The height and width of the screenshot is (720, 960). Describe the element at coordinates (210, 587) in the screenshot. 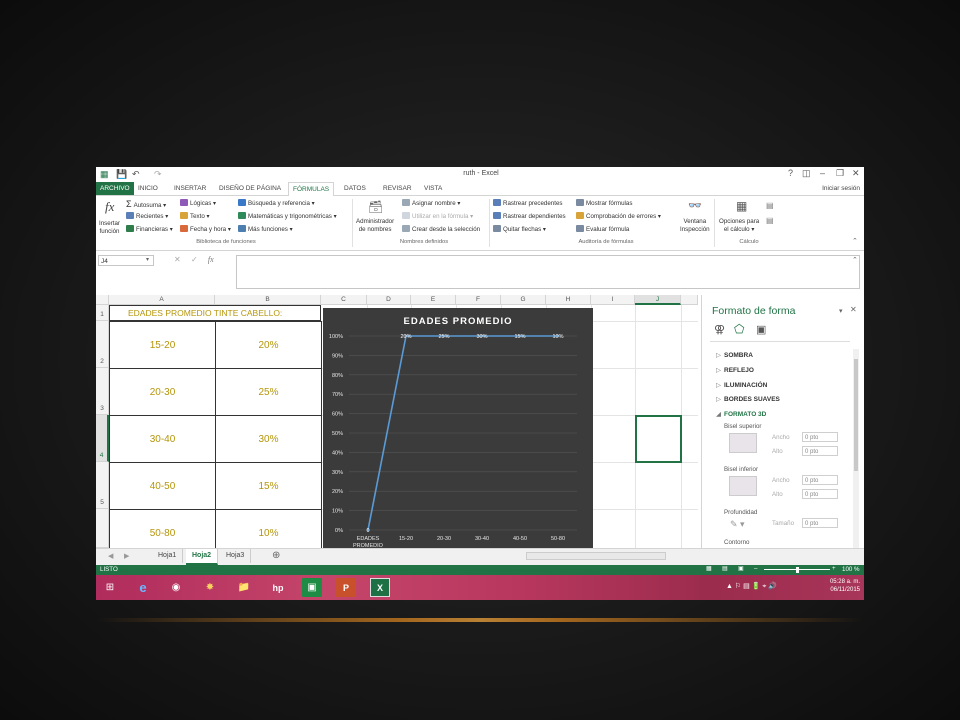

I see `photos-icon: ✸` at that location.